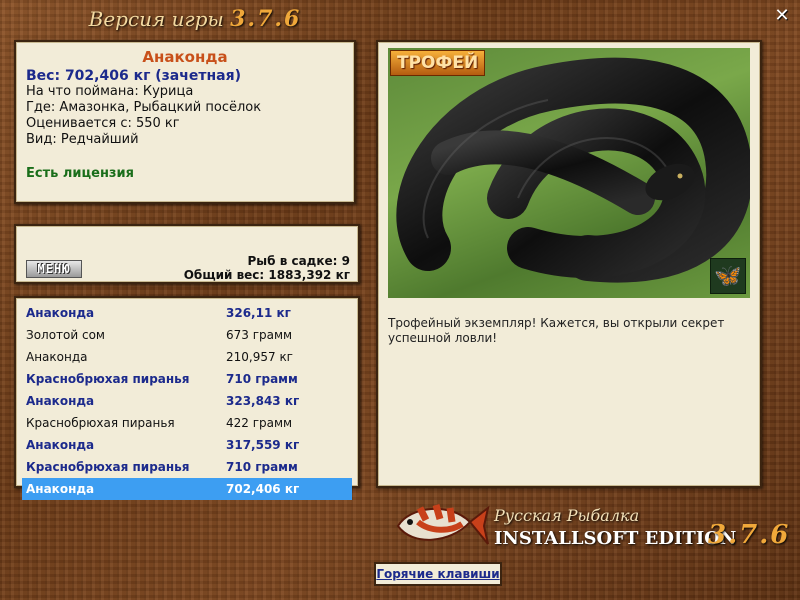  What do you see at coordinates (259, 357) in the screenshot?
I see `fish-row-weight: 210,957 кг` at bounding box center [259, 357].